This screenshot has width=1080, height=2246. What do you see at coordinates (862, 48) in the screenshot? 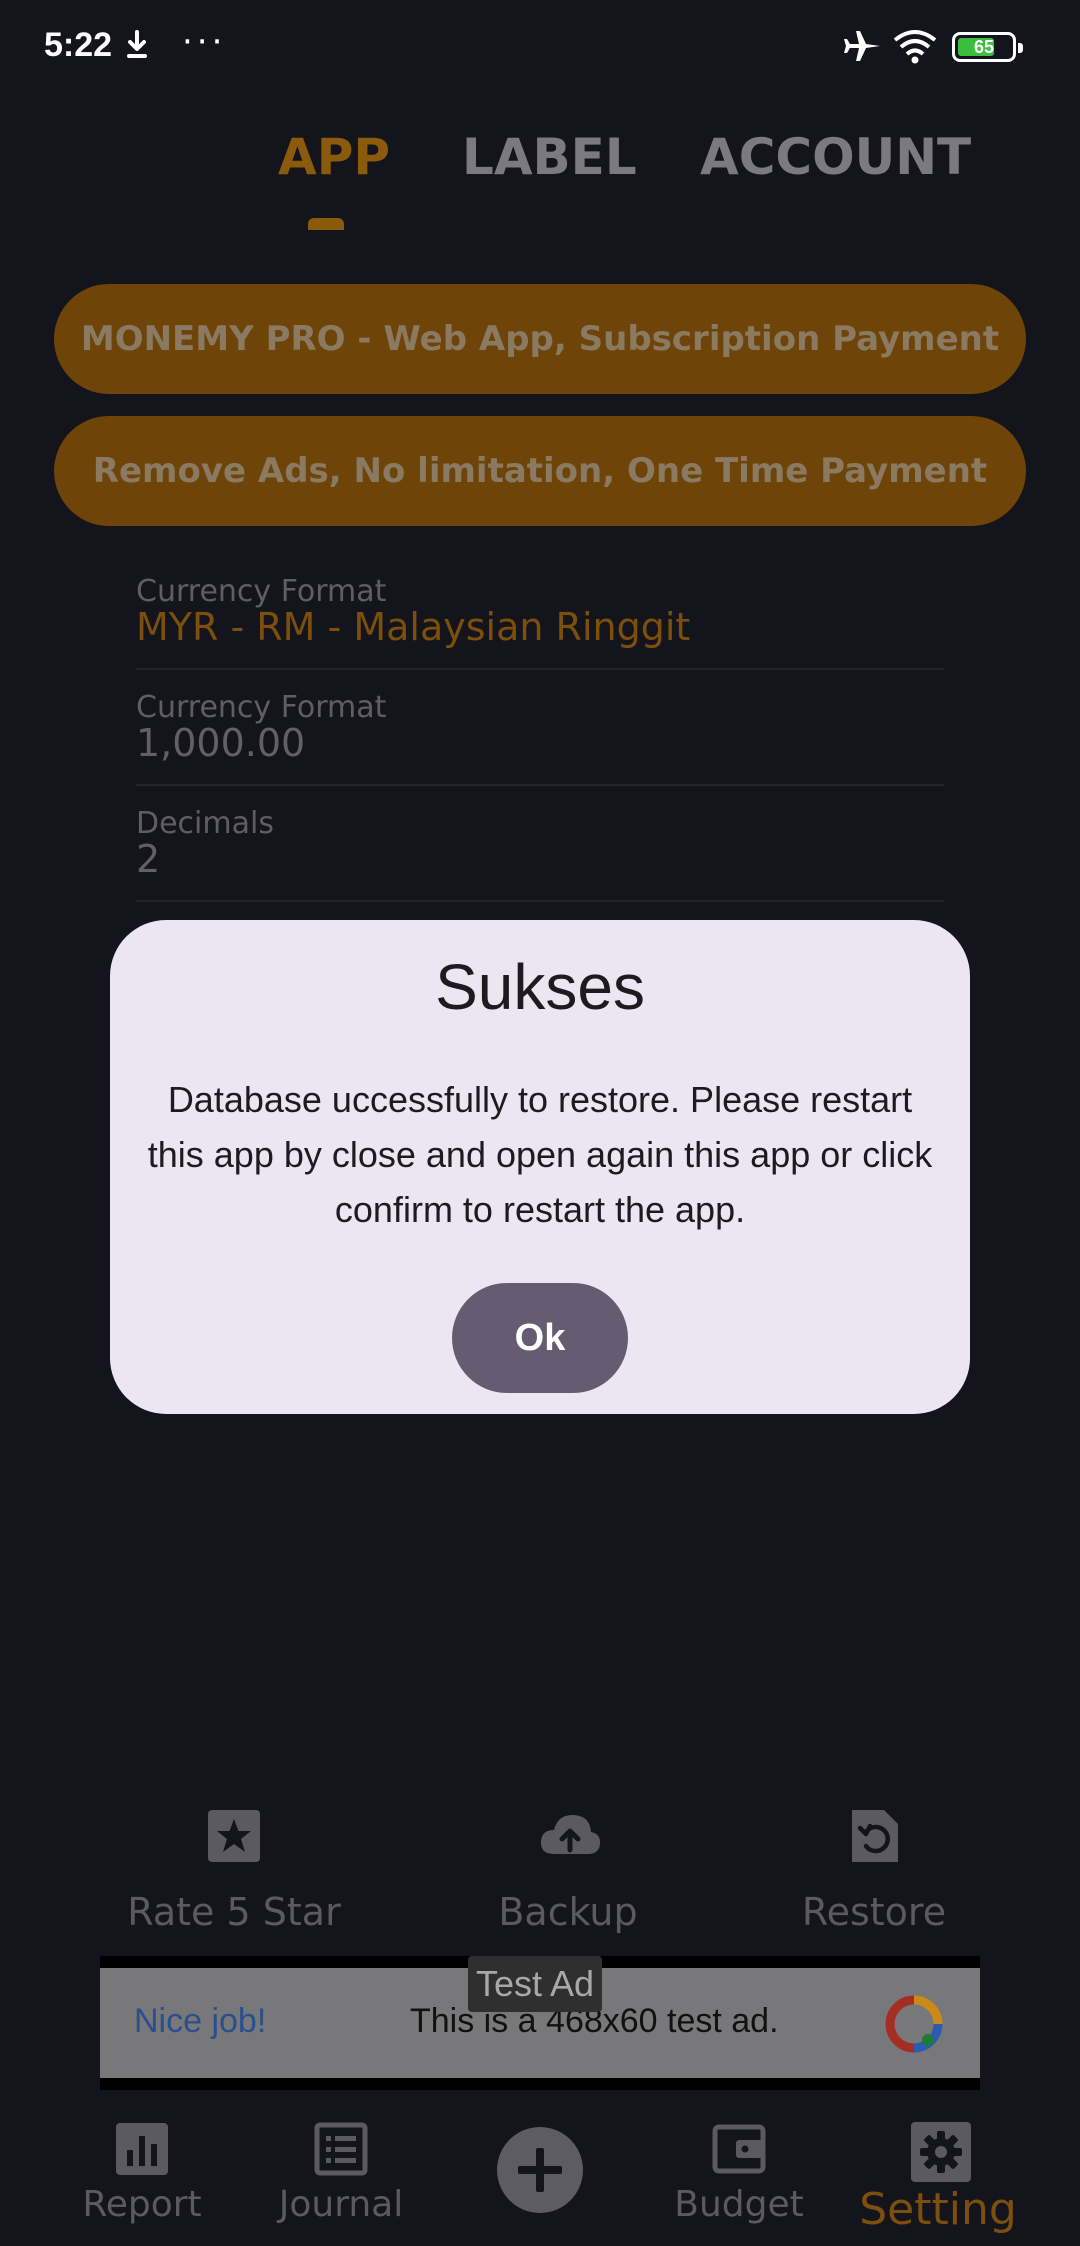
I see `airplane-mode-icon` at bounding box center [862, 48].